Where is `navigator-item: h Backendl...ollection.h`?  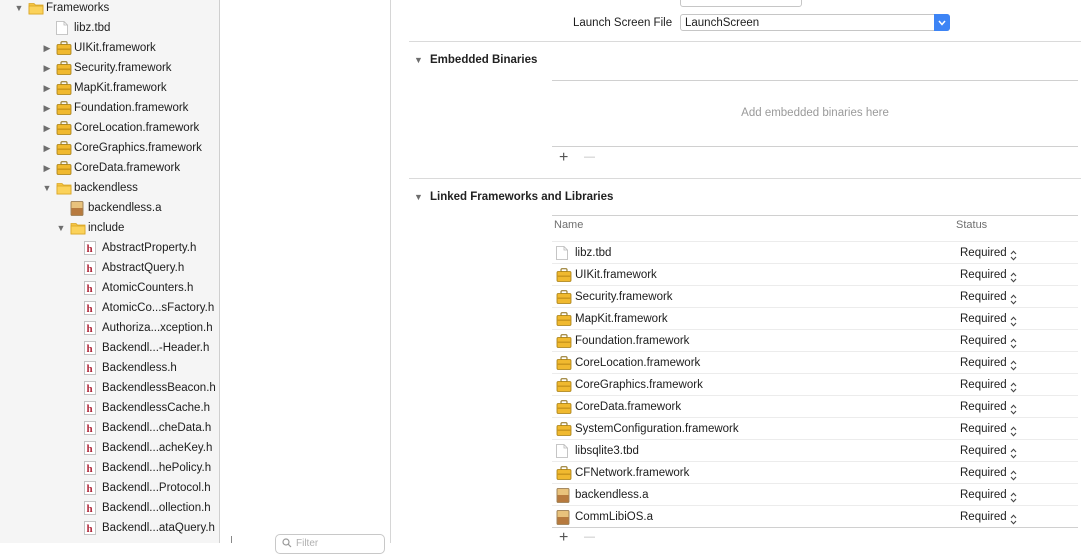
navigator-item: h Backendl...ollection.h is located at coordinates (109, 508).